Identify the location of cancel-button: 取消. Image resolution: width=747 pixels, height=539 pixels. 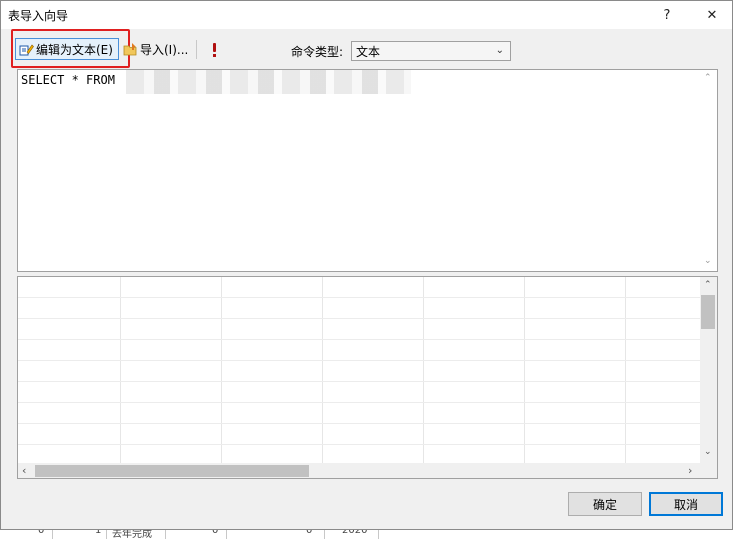
(686, 504).